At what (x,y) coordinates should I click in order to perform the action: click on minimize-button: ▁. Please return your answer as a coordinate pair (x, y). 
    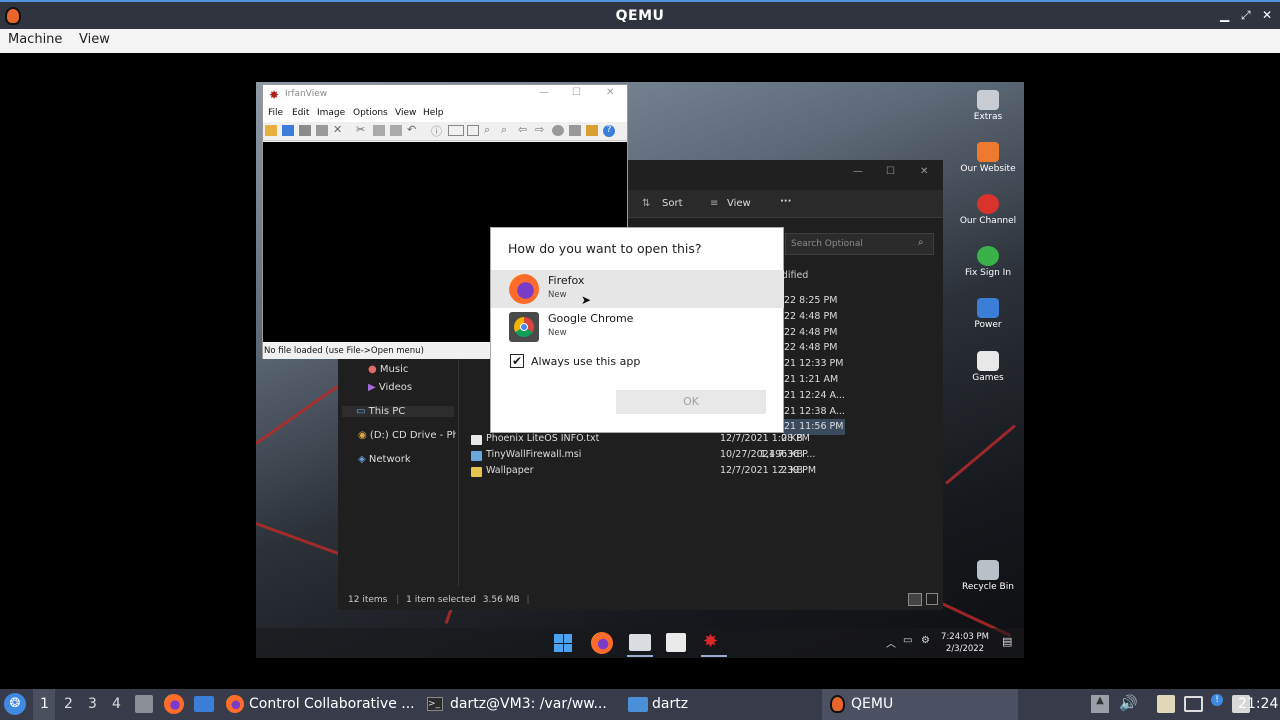
    Looking at the image, I should click on (1224, 15).